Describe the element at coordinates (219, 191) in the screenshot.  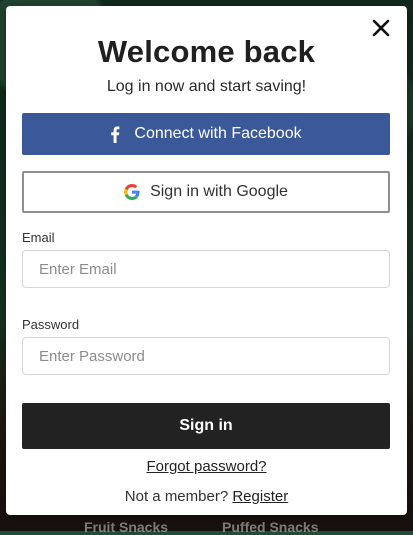
I see `google-login-label: Sign in with Google` at that location.